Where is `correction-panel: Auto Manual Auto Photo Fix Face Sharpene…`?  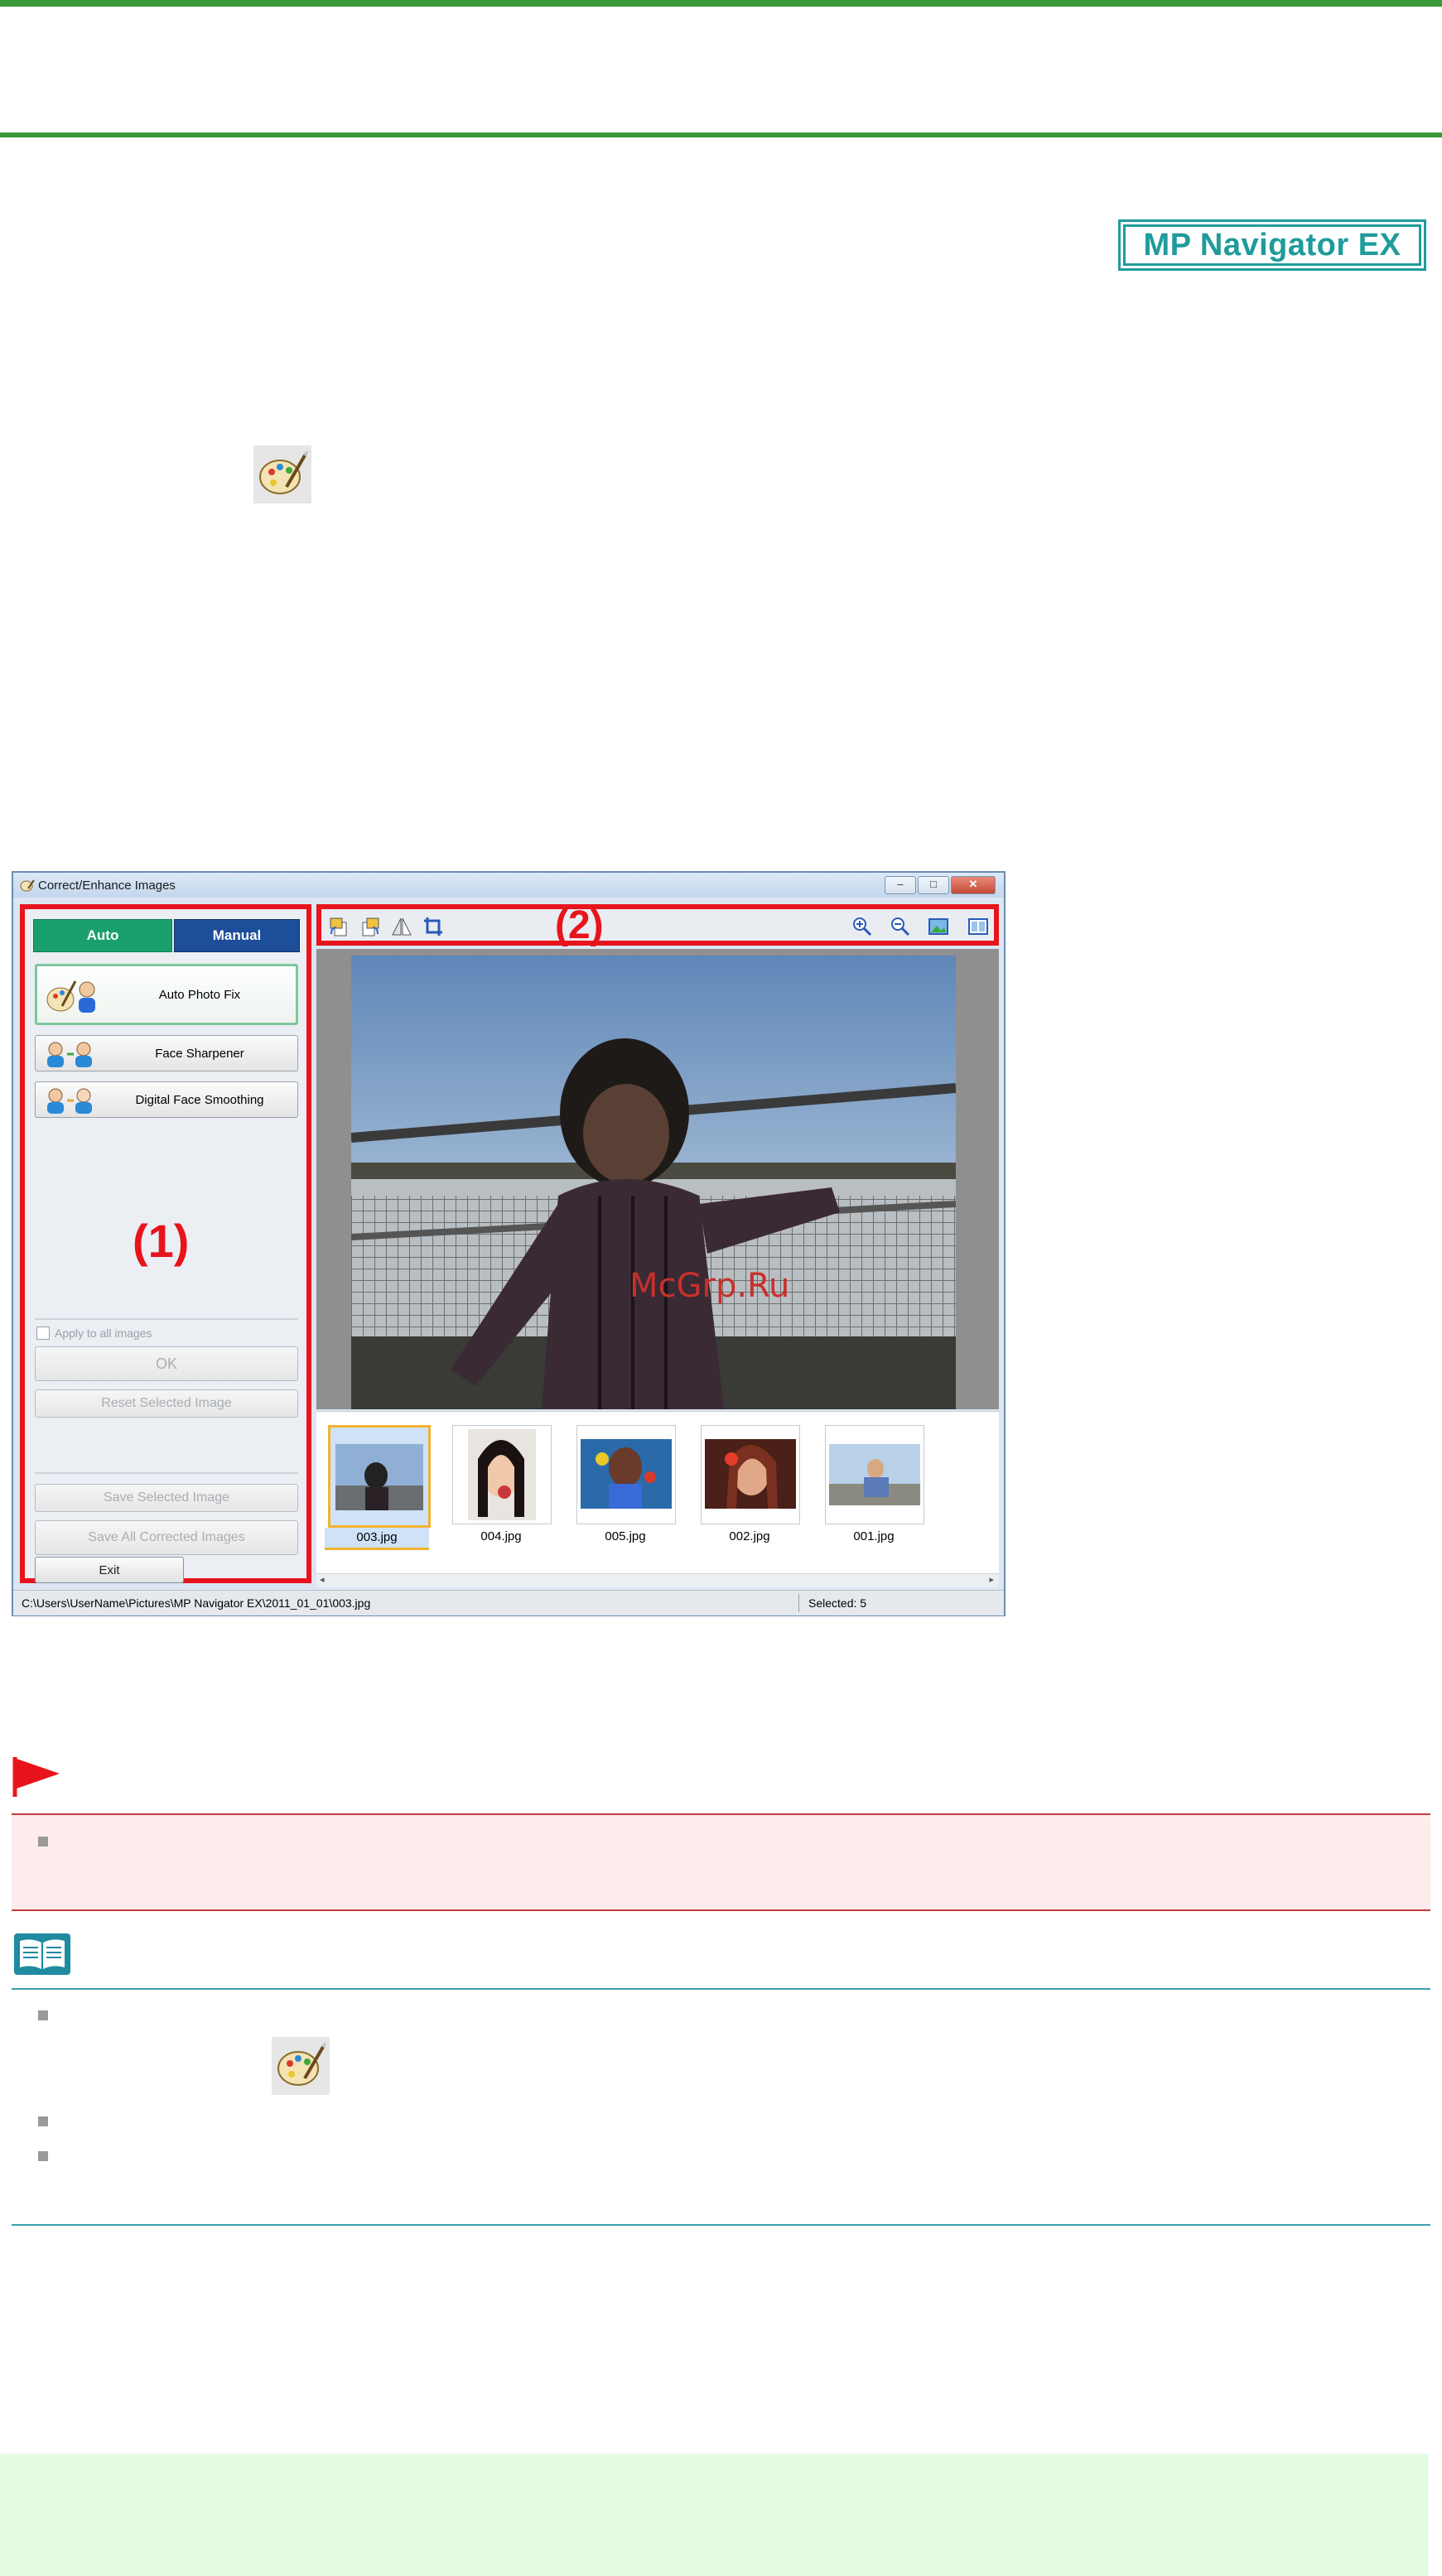
correction-panel: Auto Manual Auto Photo Fix Face Sharpene… is located at coordinates (165, 1243).